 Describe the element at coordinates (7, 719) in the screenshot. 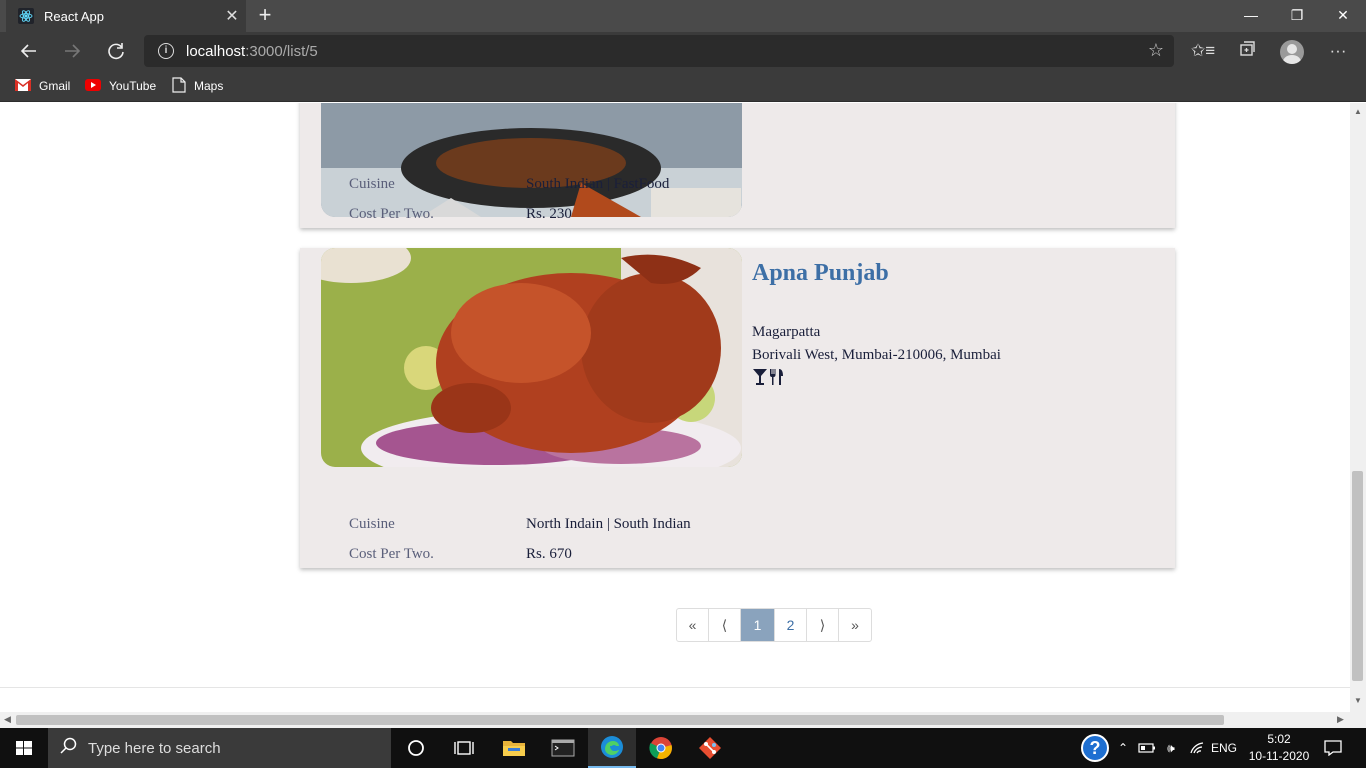

I see `scroll-left-icon: ◀` at that location.